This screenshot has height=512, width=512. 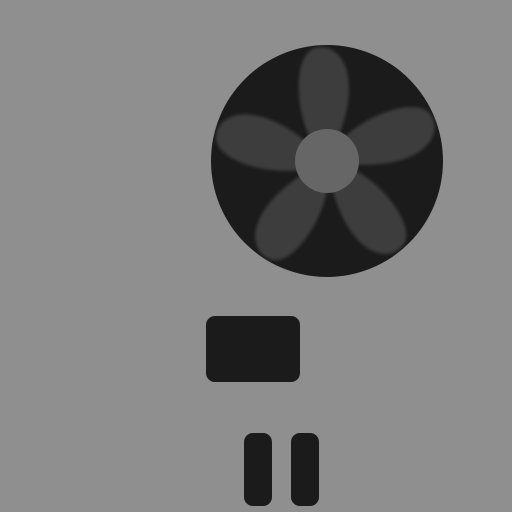 What do you see at coordinates (258, 469) in the screenshot?
I see `slot-left` at bounding box center [258, 469].